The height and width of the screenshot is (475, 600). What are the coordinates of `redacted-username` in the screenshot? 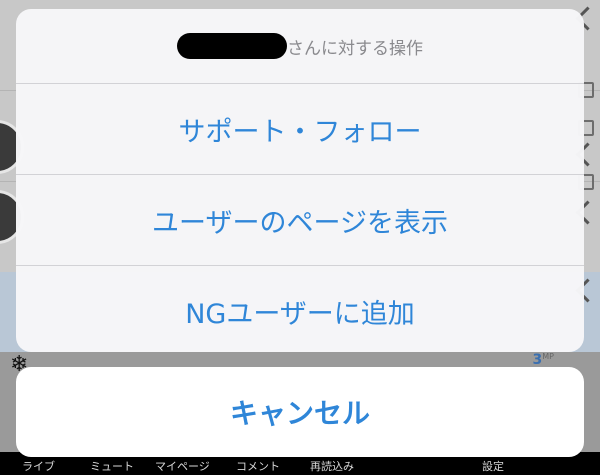 It's located at (232, 46).